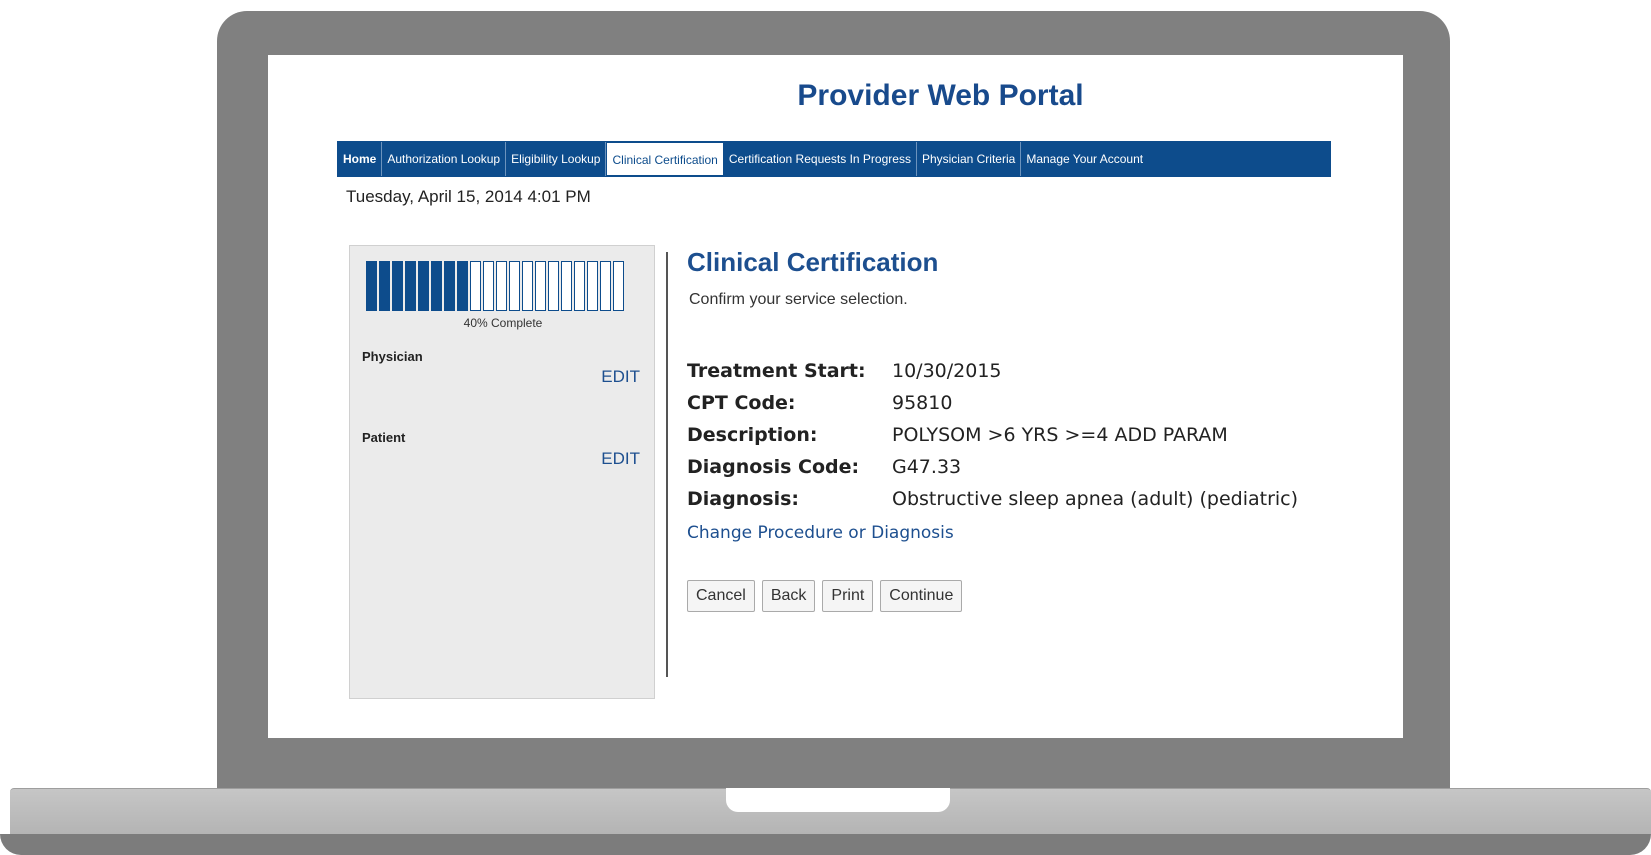  Describe the element at coordinates (940, 95) in the screenshot. I see `portal-title: Provider Web Portal` at that location.